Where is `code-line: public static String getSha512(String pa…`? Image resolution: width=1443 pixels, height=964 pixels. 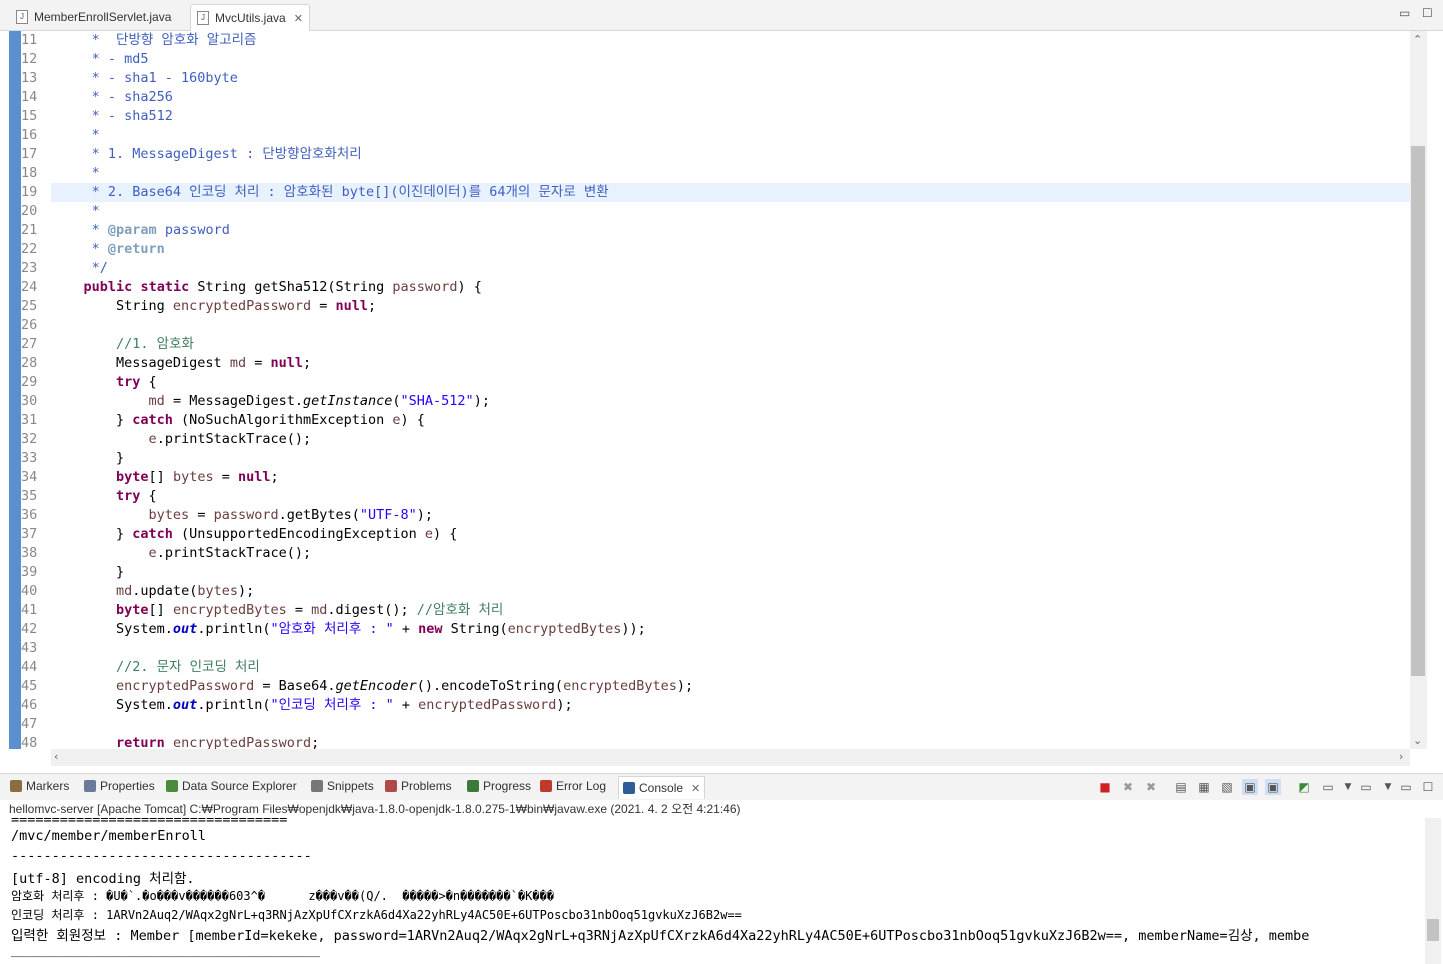
code-line: public static String getSha512(String pa… is located at coordinates (730, 287).